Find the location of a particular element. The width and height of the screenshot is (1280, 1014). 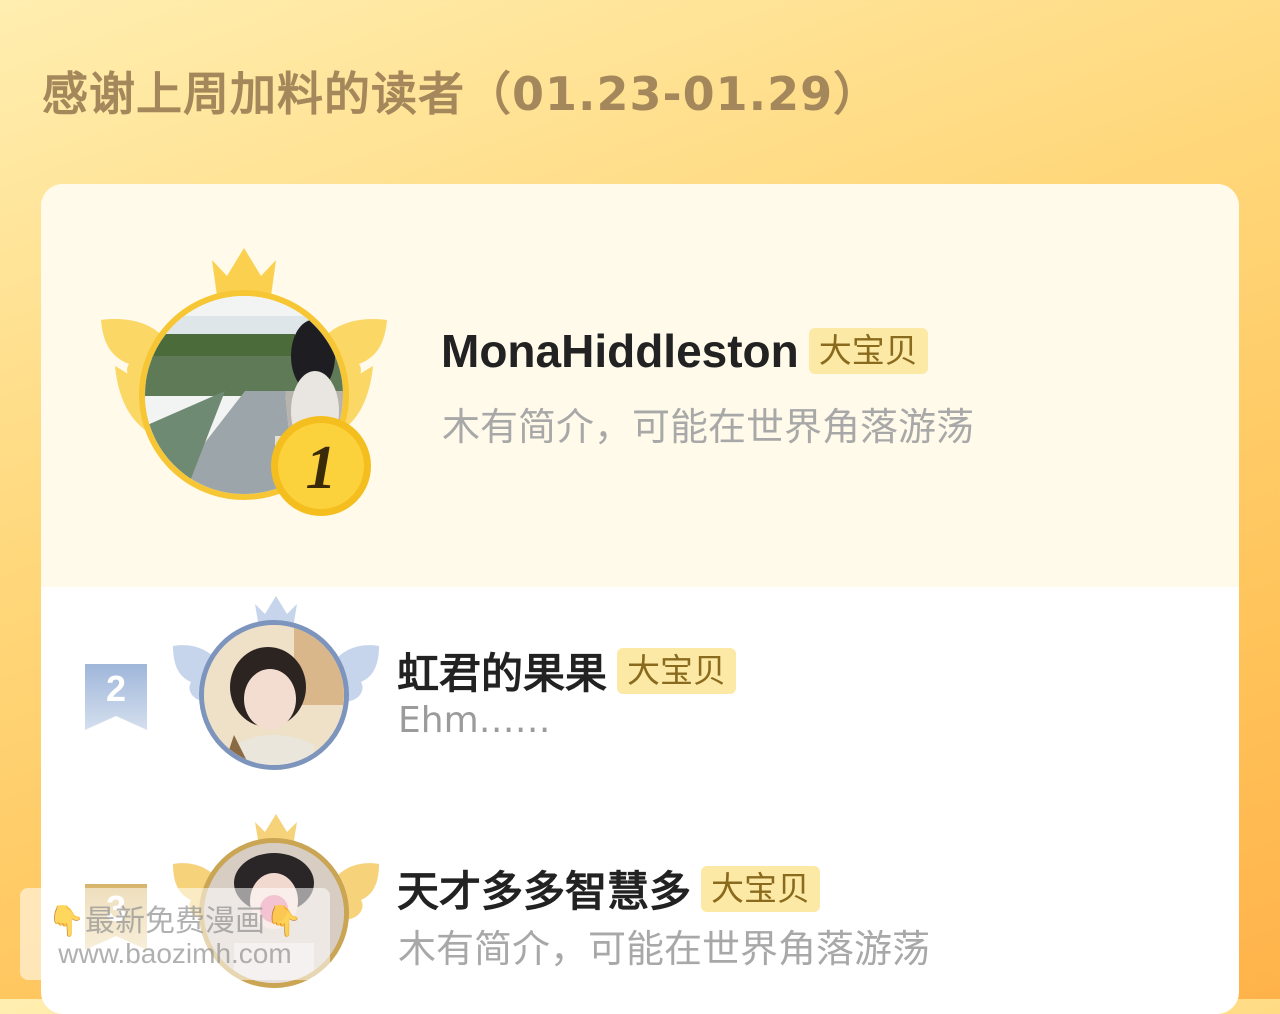

rank3-name-row: 天才多多智慧多 大宝贝 is located at coordinates (609, 888).